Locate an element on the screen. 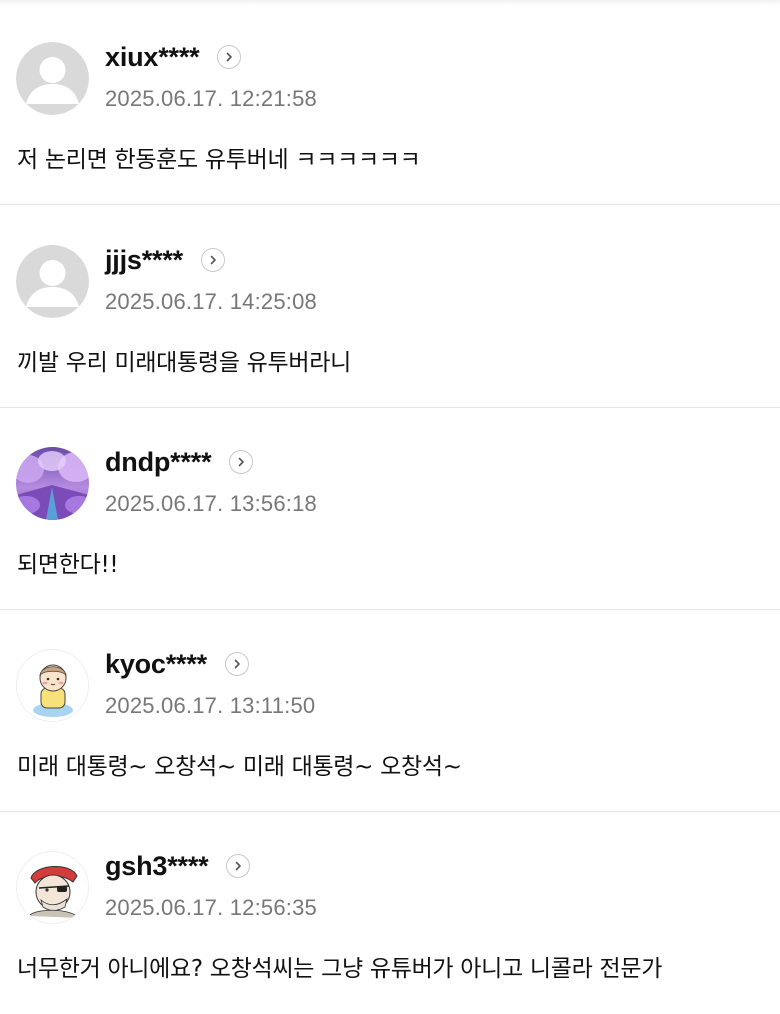  author-row: gsh3**** is located at coordinates (178, 866).